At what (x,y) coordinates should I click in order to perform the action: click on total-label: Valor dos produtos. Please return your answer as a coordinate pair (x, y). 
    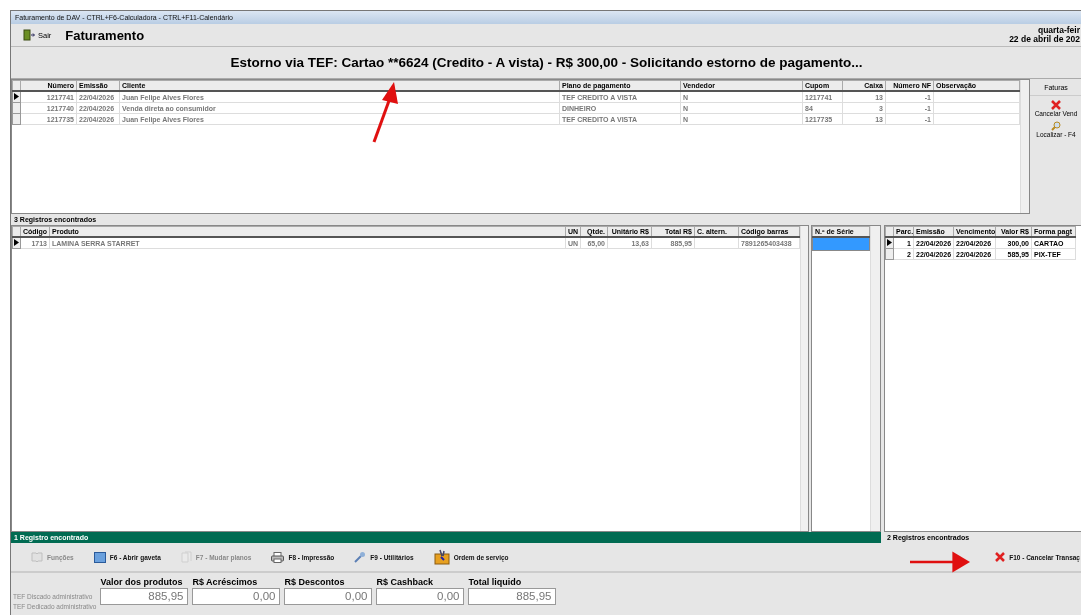
    Looking at the image, I should click on (142, 582).